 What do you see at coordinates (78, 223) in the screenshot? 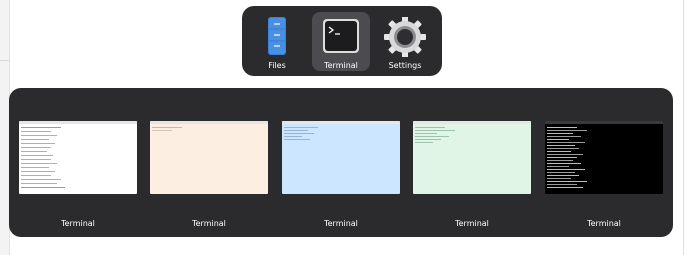
I see `window-label-1: Terminal` at bounding box center [78, 223].